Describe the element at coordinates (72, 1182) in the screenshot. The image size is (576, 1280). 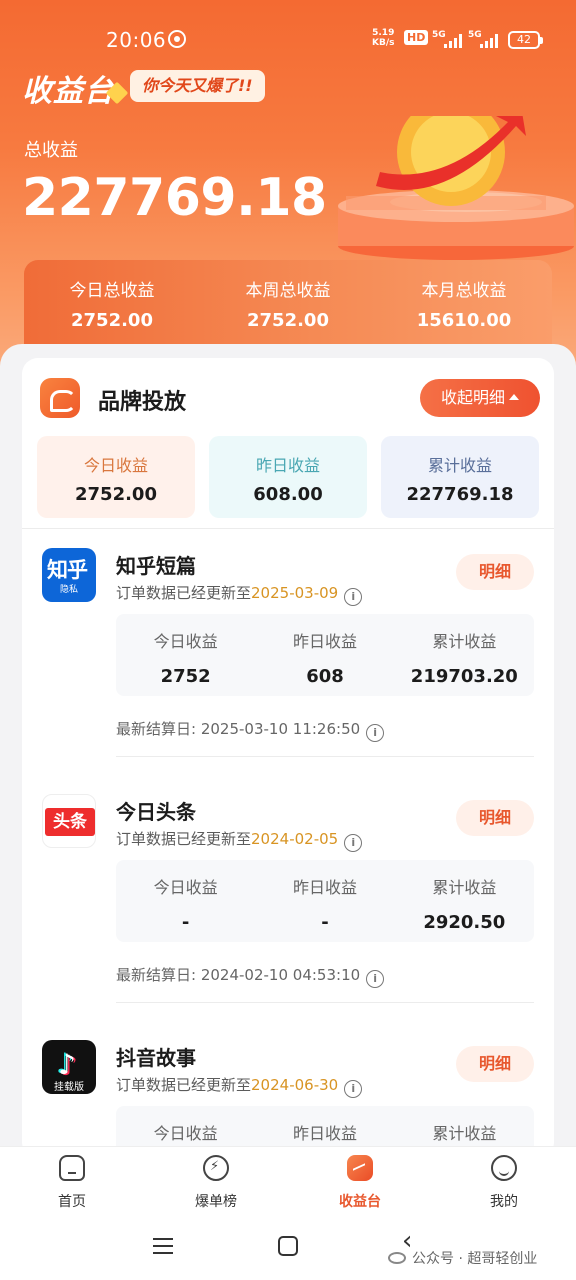
I see `tab-home: 首页` at that location.